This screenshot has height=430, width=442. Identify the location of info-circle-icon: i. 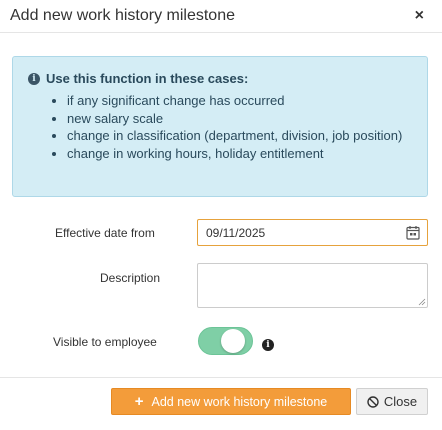
(34, 78).